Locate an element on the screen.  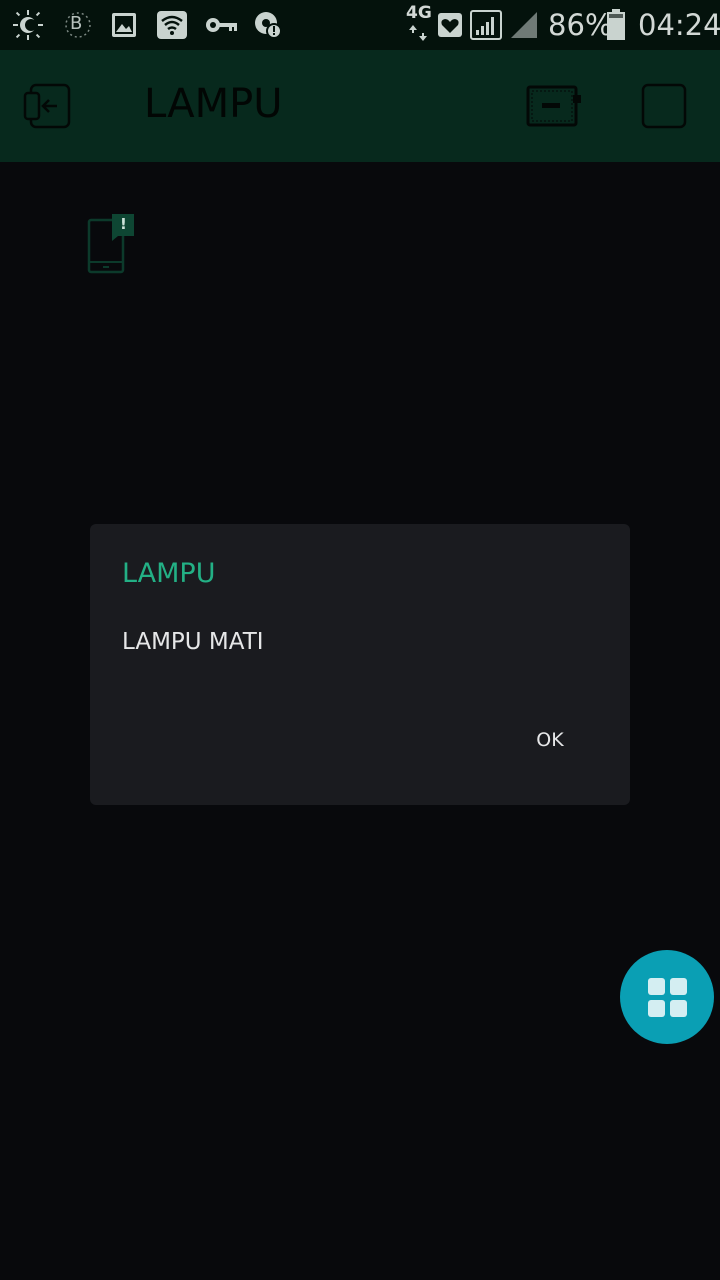
wifi-icon is located at coordinates (172, 25).